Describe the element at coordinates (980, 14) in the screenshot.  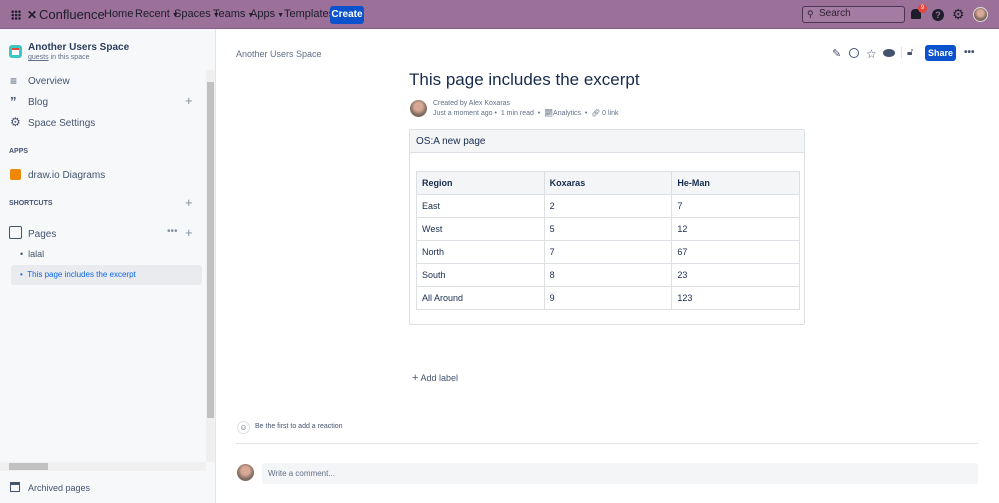
I see `user-avatar` at that location.